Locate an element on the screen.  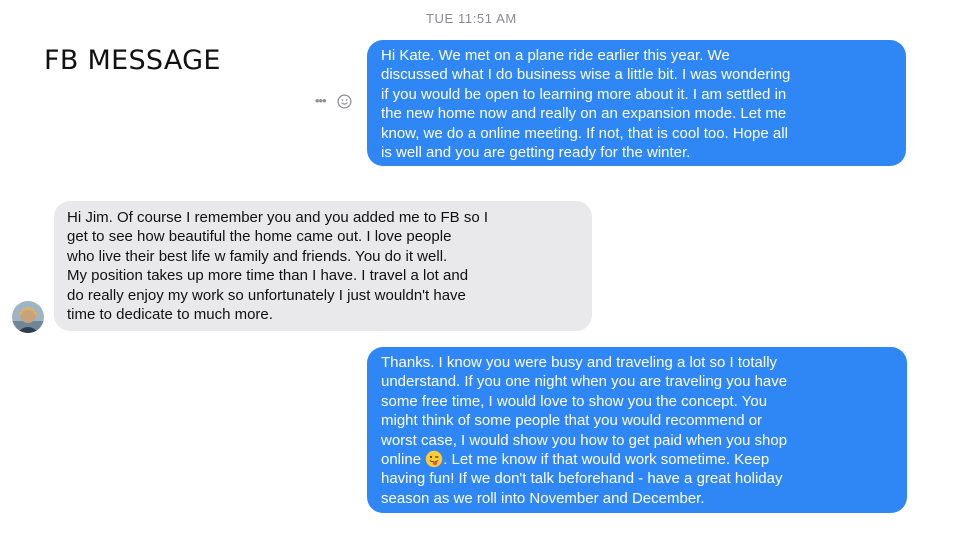
more-options-icon: ••• is located at coordinates (323, 101).